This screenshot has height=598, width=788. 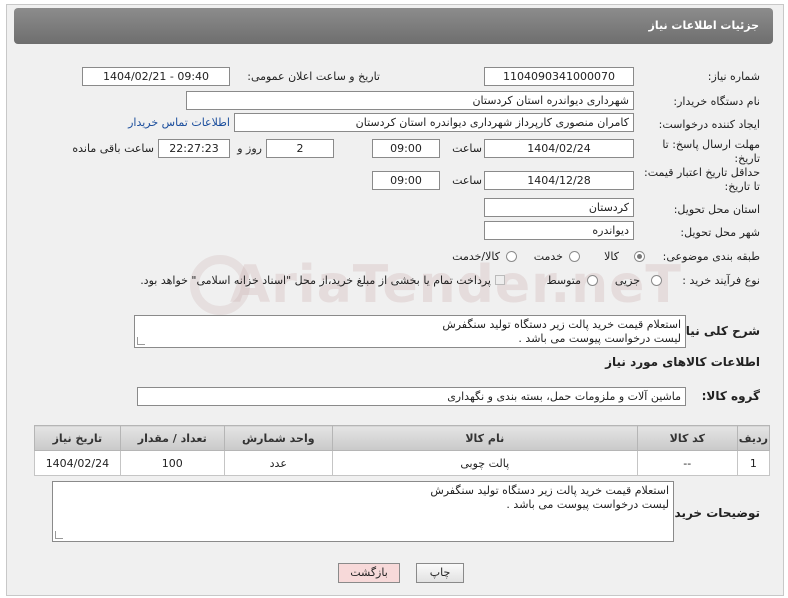 What do you see at coordinates (467, 180) in the screenshot?
I see `price-valid-time-label: ساعت` at bounding box center [467, 180].